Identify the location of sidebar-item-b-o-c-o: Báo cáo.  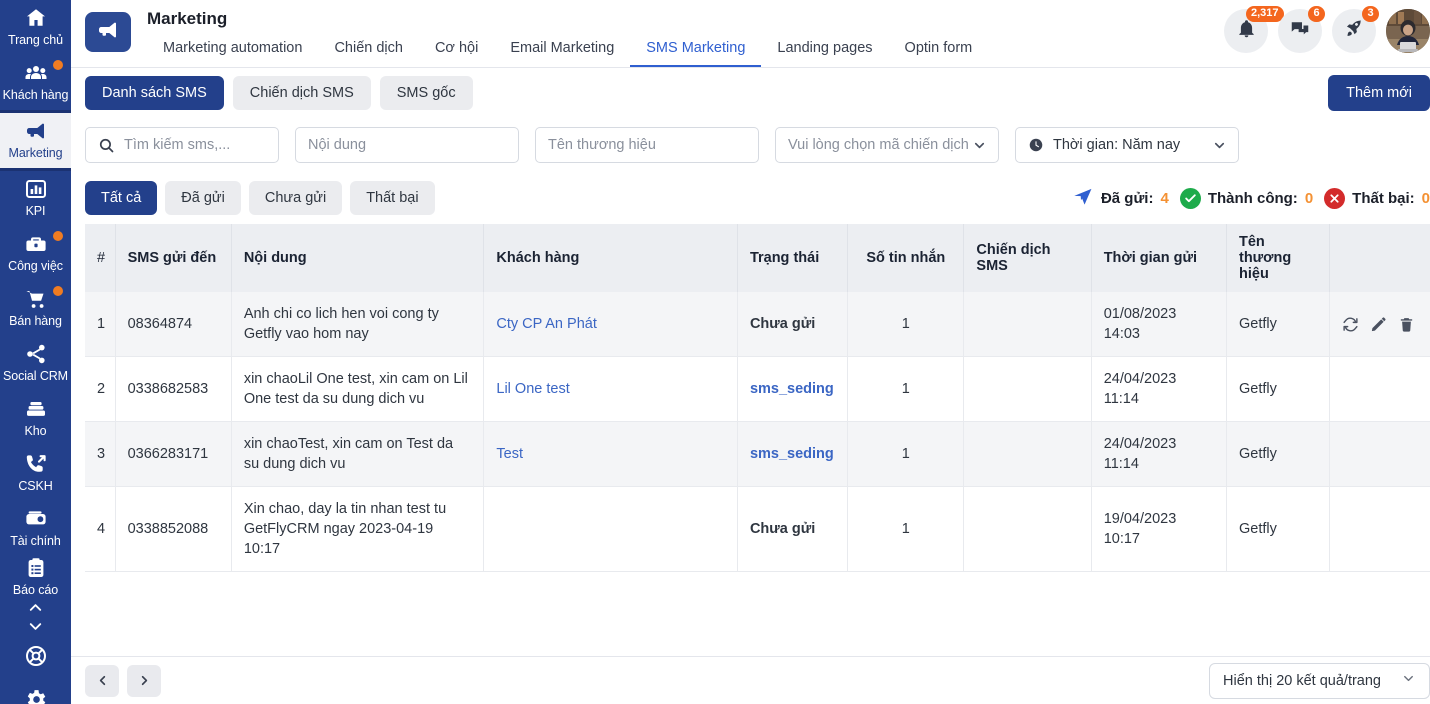
(35, 577).